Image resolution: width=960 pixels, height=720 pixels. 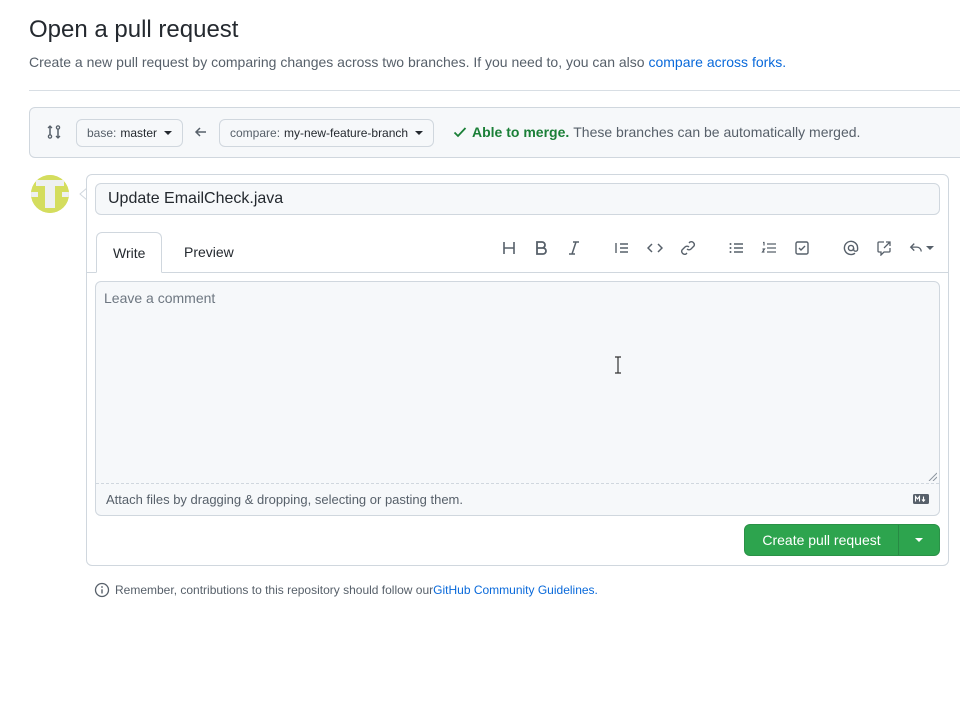 What do you see at coordinates (521, 132) in the screenshot?
I see `merge-status-ok: Able to merge.` at bounding box center [521, 132].